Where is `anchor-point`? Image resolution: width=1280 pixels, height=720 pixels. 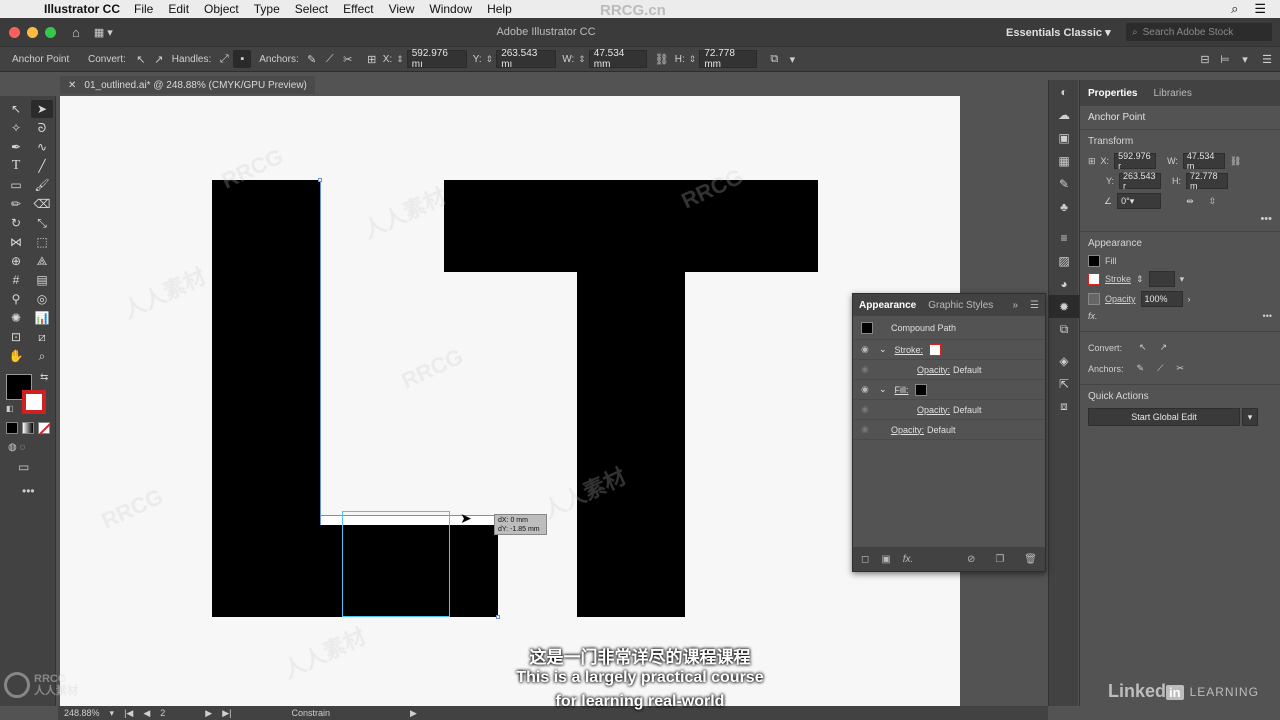 anchor-point is located at coordinates (320, 180).